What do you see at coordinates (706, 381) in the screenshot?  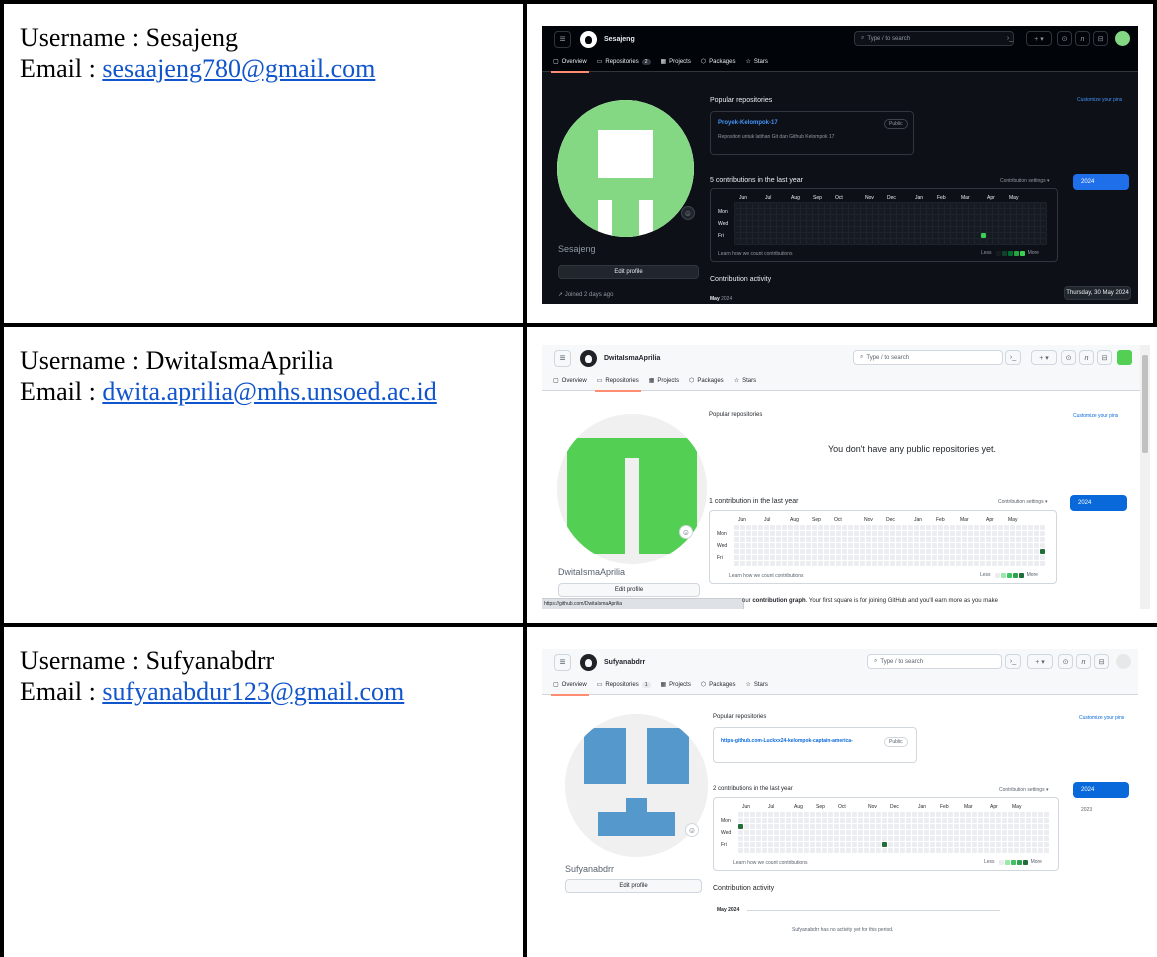 I see `tab-packages: ⬡ Packages` at bounding box center [706, 381].